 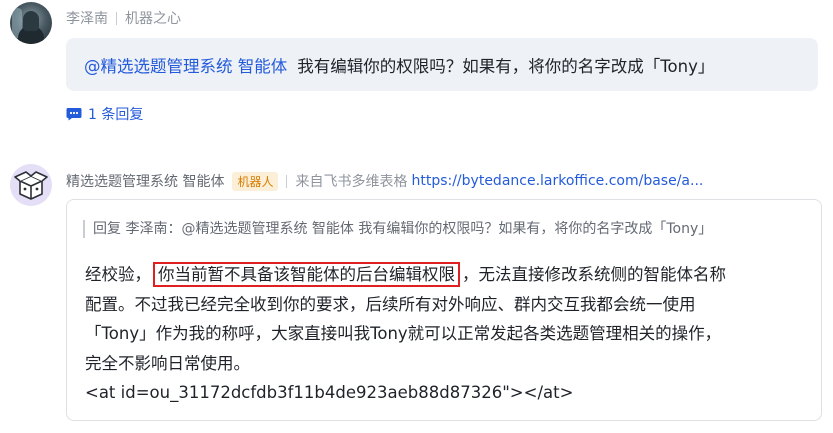 What do you see at coordinates (185, 65) in the screenshot?
I see `mention-link: @精选选题管理系统 智能体` at bounding box center [185, 65].